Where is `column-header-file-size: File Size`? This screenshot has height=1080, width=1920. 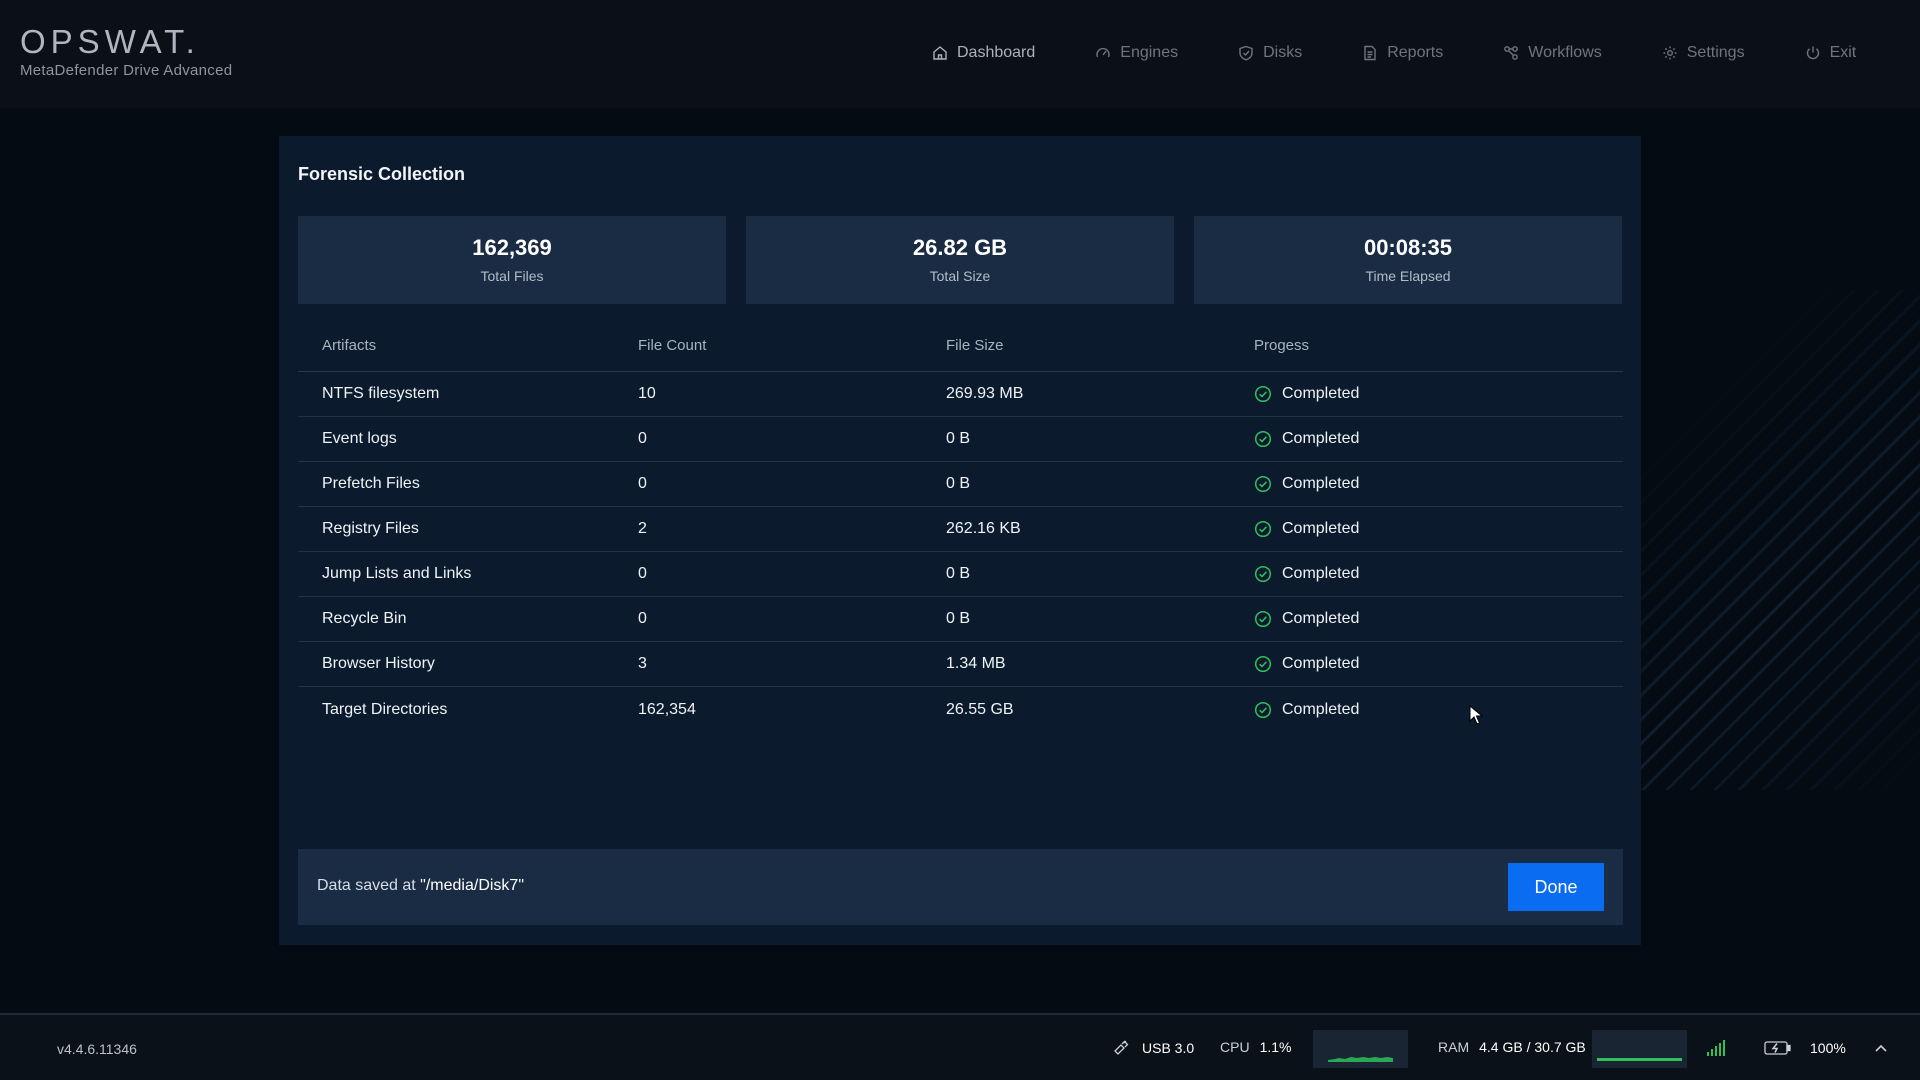 column-header-file-size: File Size is located at coordinates (975, 345).